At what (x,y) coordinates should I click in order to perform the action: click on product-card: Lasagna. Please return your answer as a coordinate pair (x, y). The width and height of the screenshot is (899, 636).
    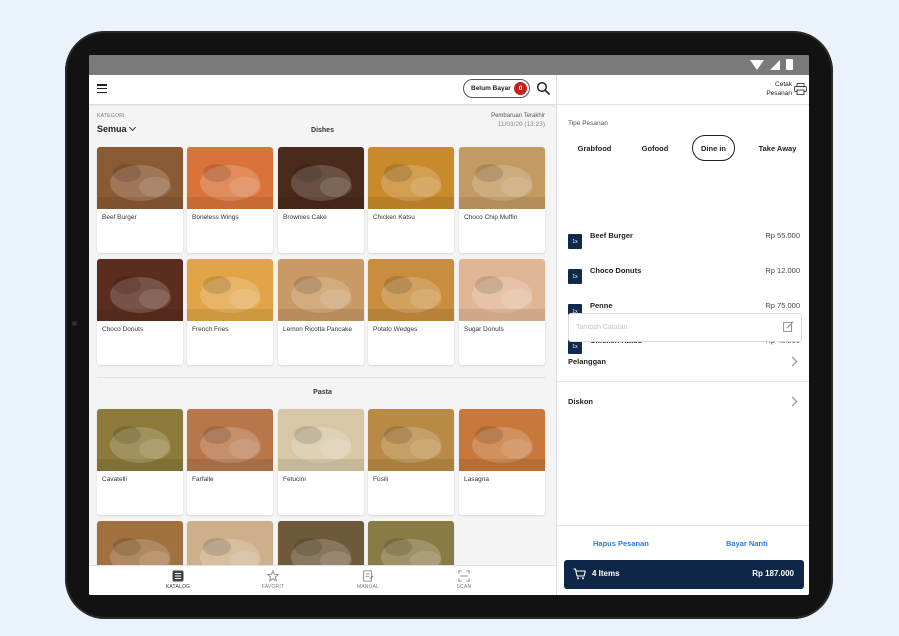
    Looking at the image, I should click on (502, 462).